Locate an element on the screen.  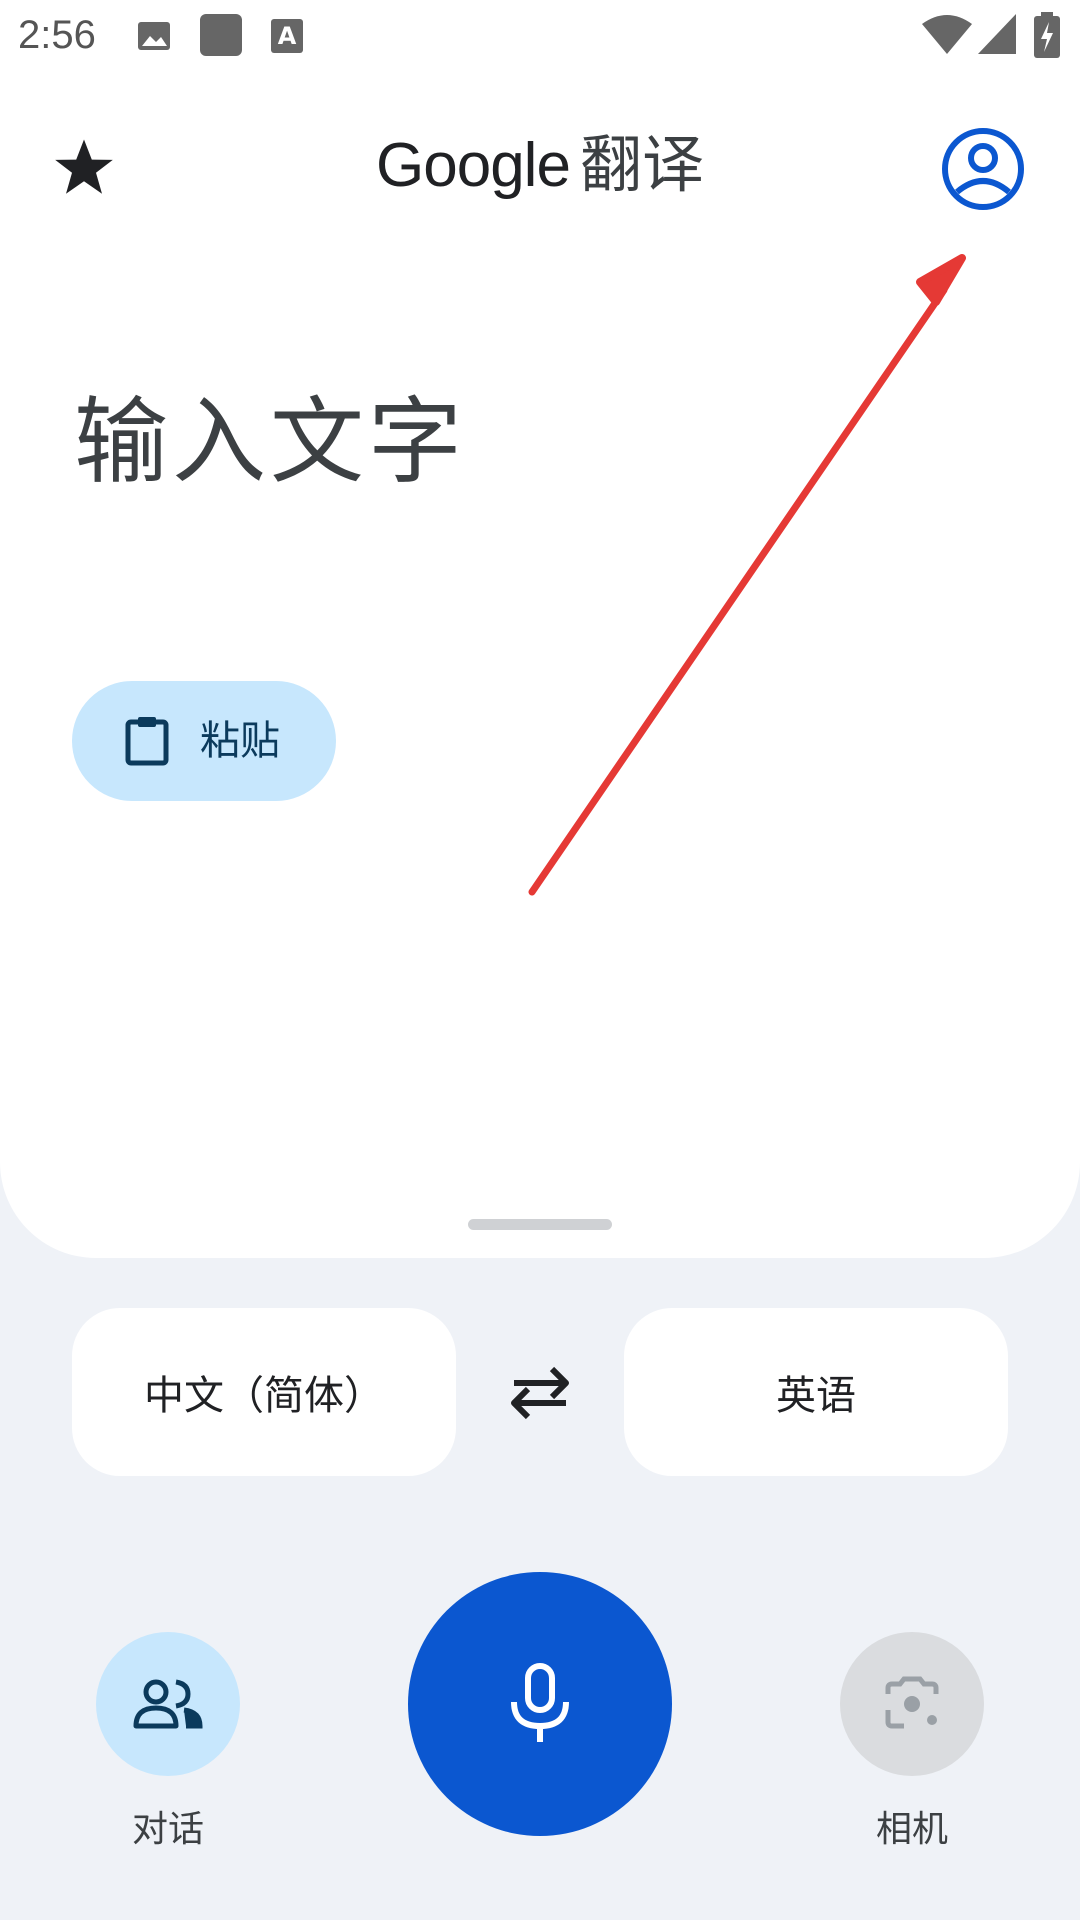
swap-arrows-icon is located at coordinates (540, 1393).